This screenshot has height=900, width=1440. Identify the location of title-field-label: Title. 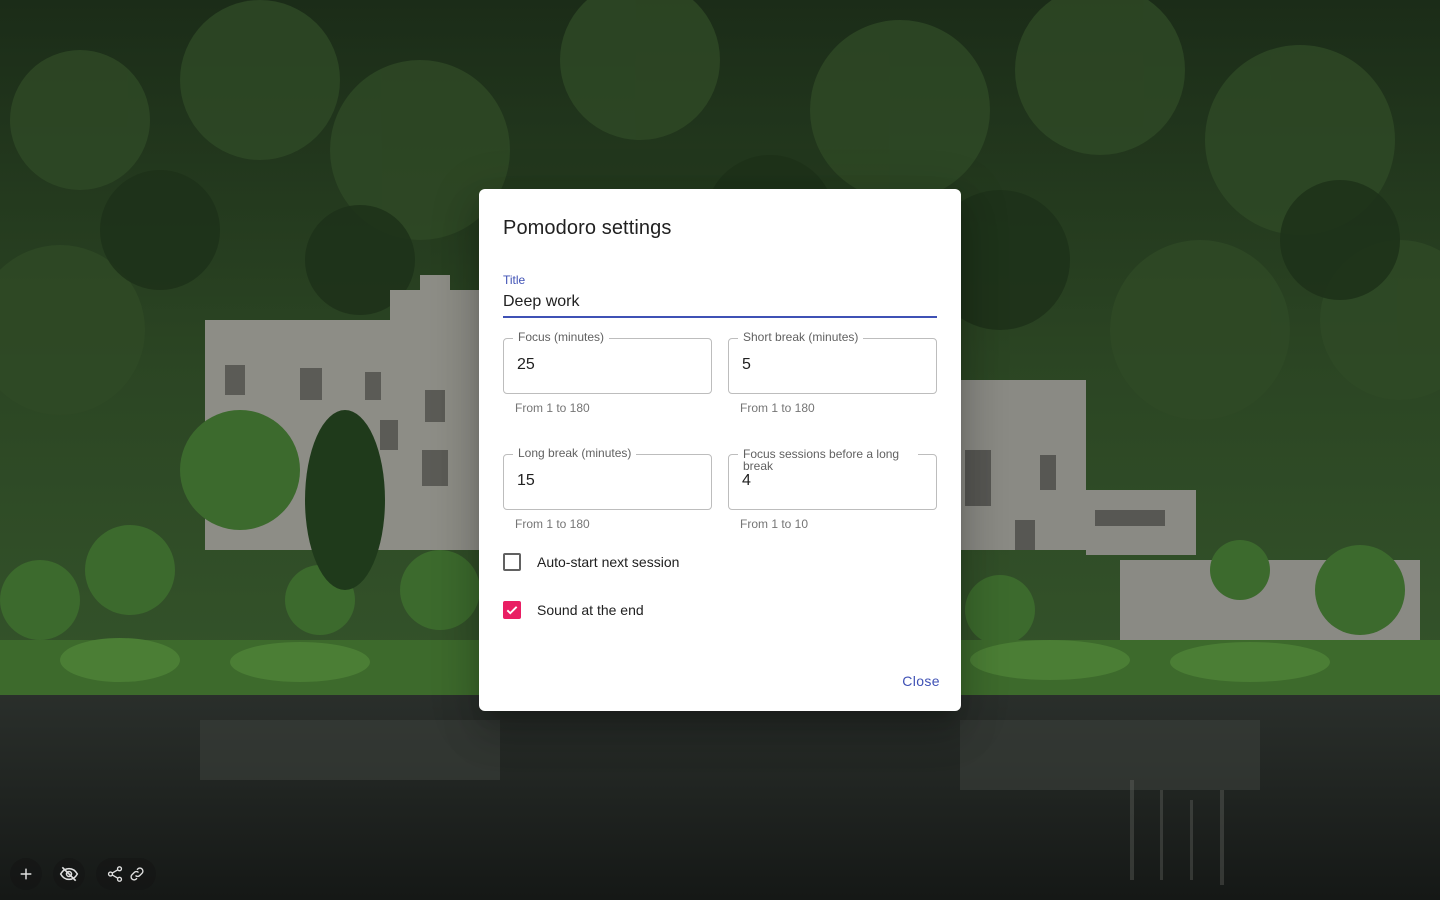
(514, 280).